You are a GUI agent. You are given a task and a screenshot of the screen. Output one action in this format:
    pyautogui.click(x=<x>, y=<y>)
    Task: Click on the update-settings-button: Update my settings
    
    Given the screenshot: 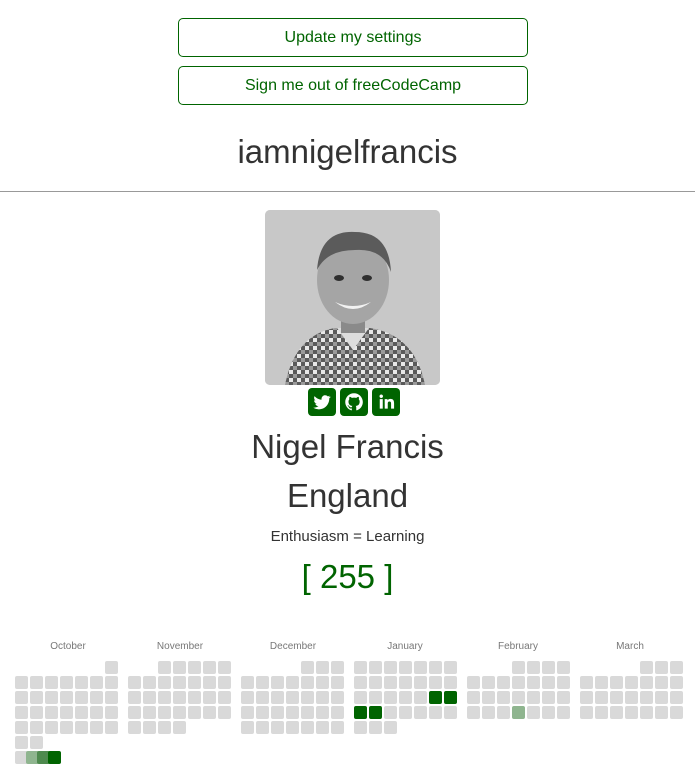 What is the action you would take?
    pyautogui.click(x=353, y=37)
    